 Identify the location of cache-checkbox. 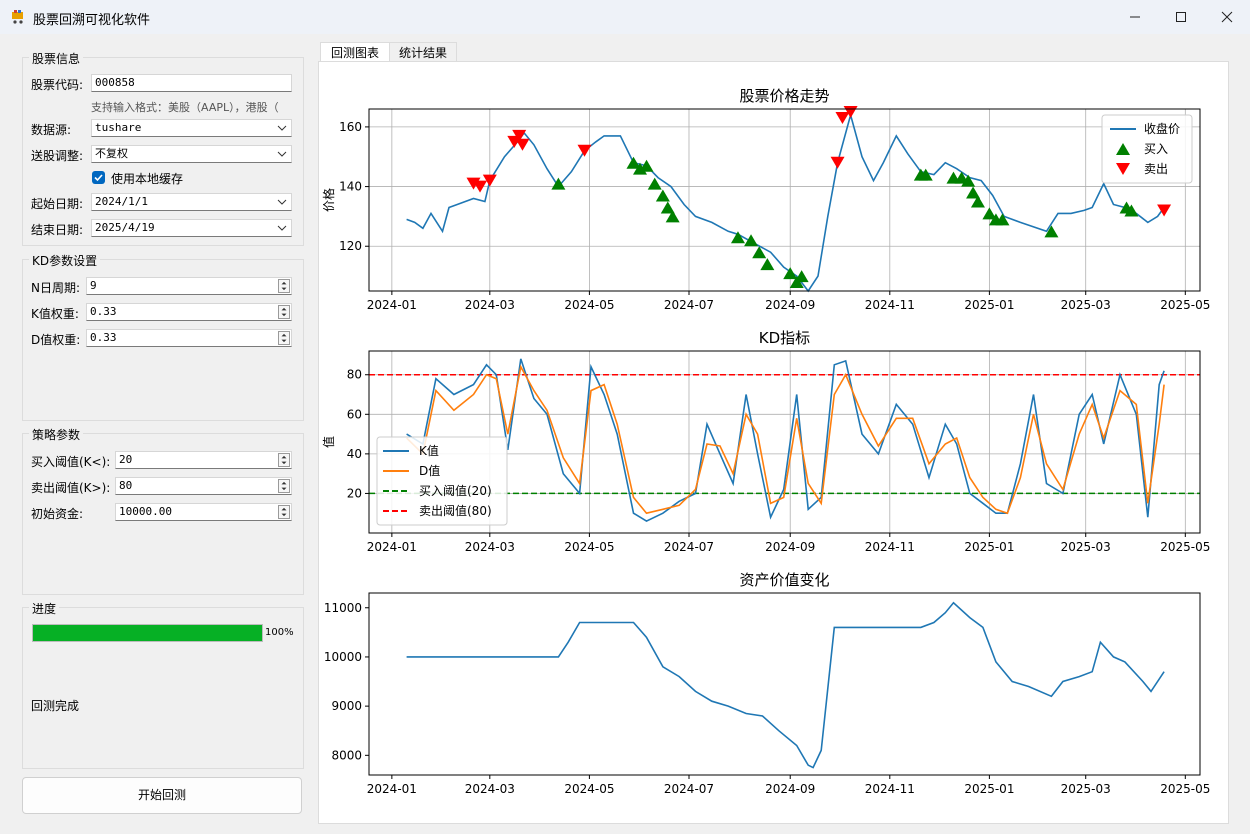
(98, 177).